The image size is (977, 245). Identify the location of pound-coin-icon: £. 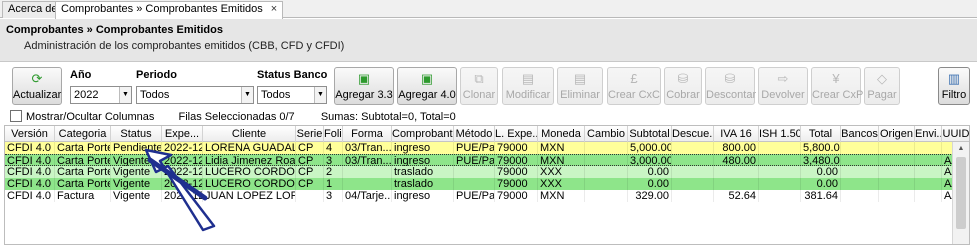
(634, 78).